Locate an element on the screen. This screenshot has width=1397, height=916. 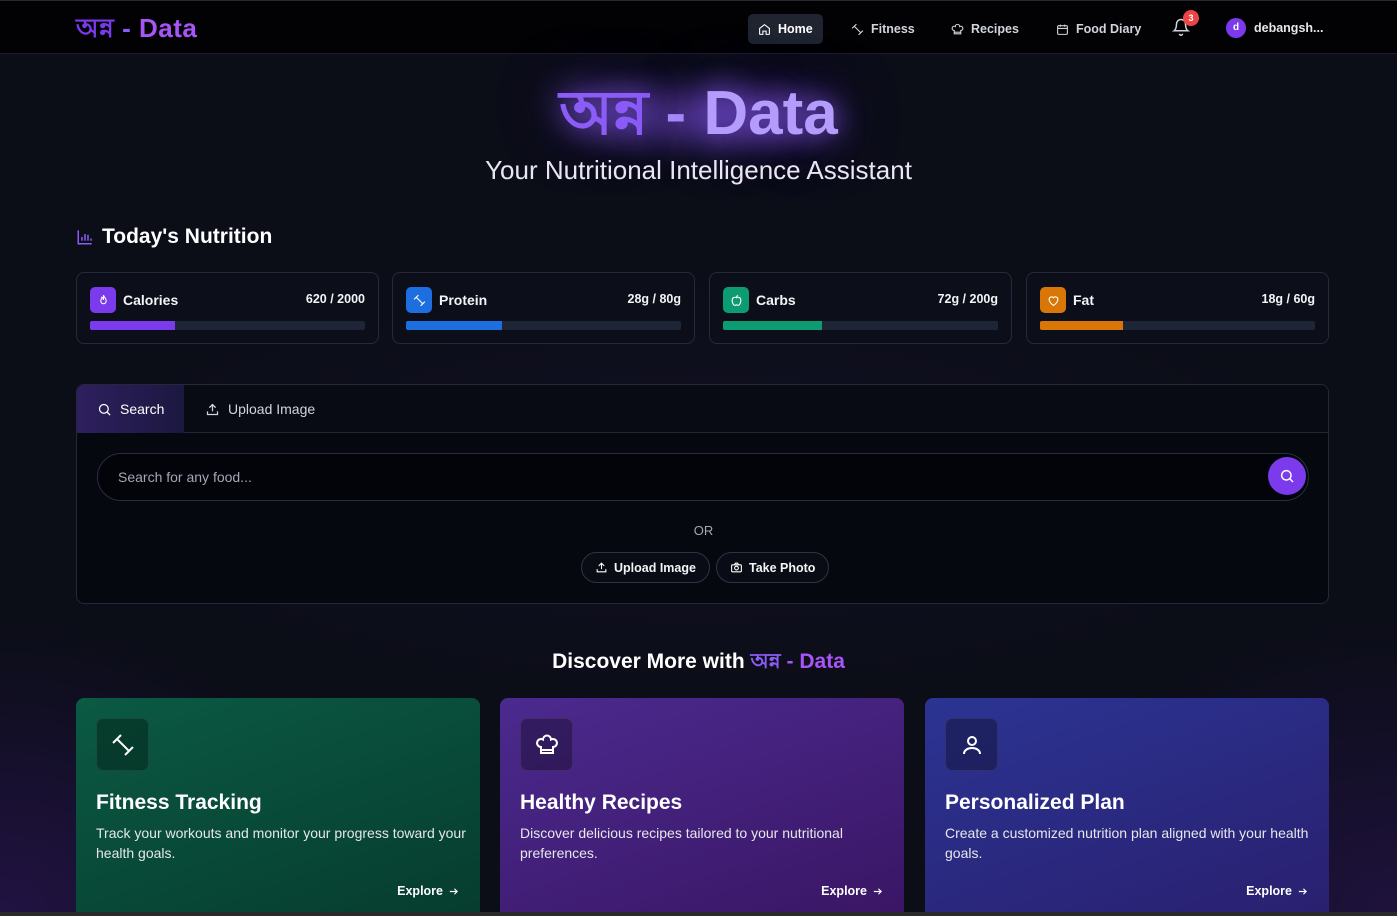
discover-title: Discover More with অন্ন - Data is located at coordinates (698, 662).